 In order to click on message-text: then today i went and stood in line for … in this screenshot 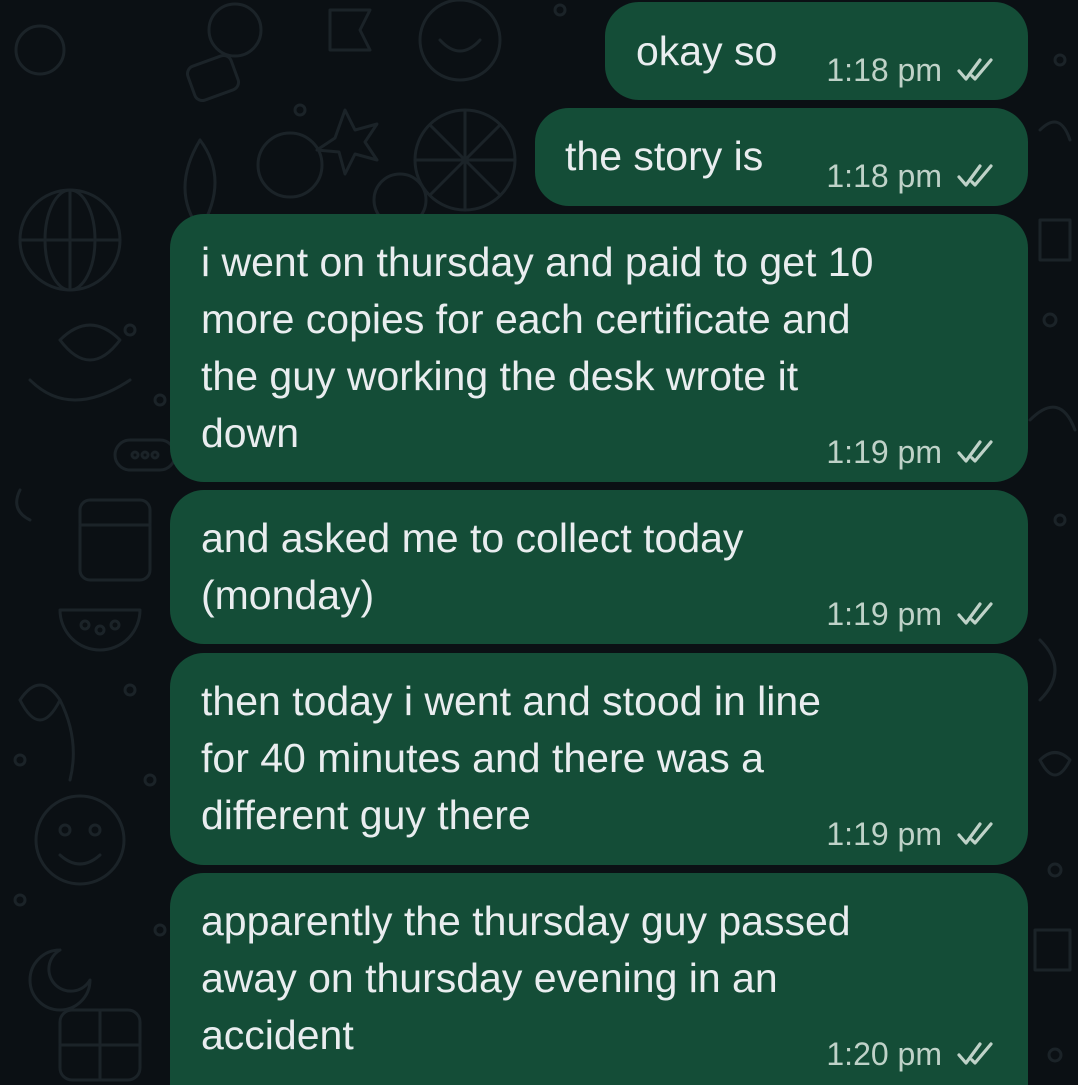, I will do `click(511, 758)`.